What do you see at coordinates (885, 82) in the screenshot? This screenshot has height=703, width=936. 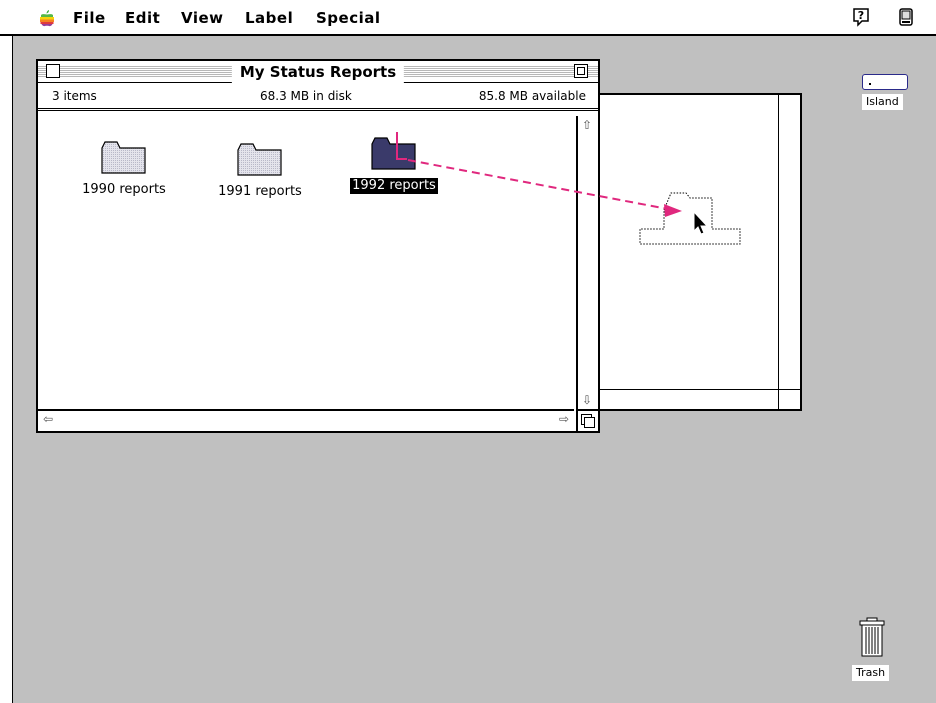 I see `hard-disk-icon` at bounding box center [885, 82].